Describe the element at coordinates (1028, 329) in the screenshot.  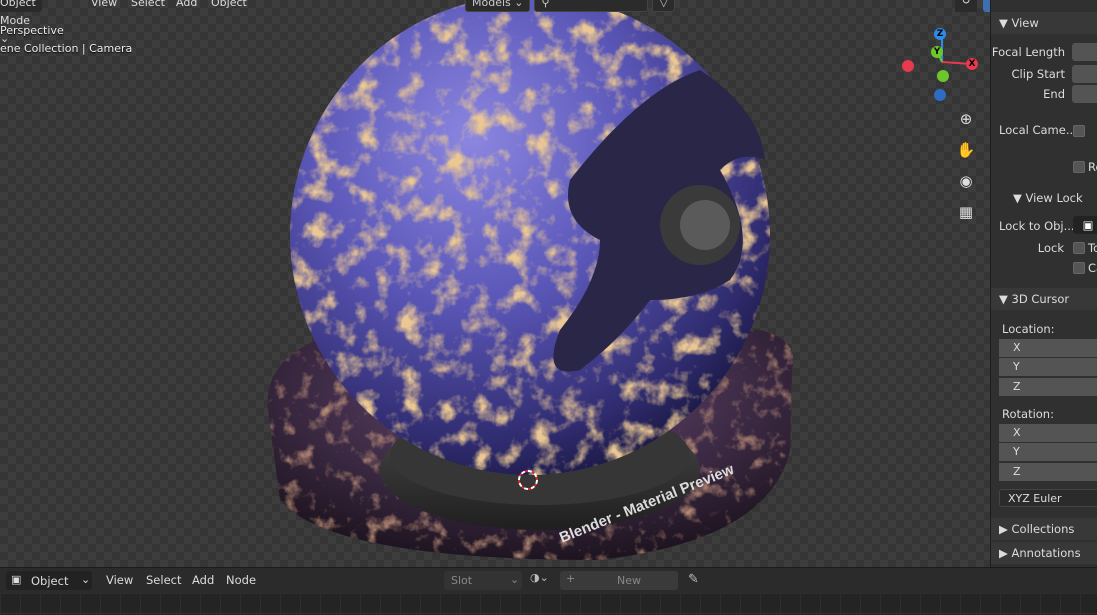
I see `location-label: Location:` at that location.